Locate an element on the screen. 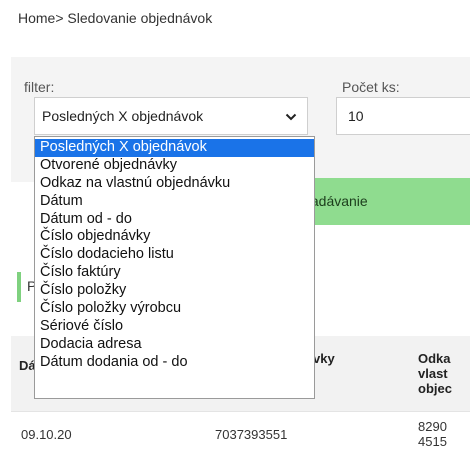 The height and width of the screenshot is (463, 470). filter-select: Posledných X objednávok is located at coordinates (171, 116).